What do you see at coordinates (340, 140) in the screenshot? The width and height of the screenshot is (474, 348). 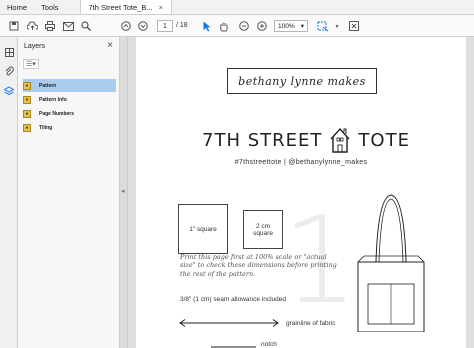 I see `house-icon` at bounding box center [340, 140].